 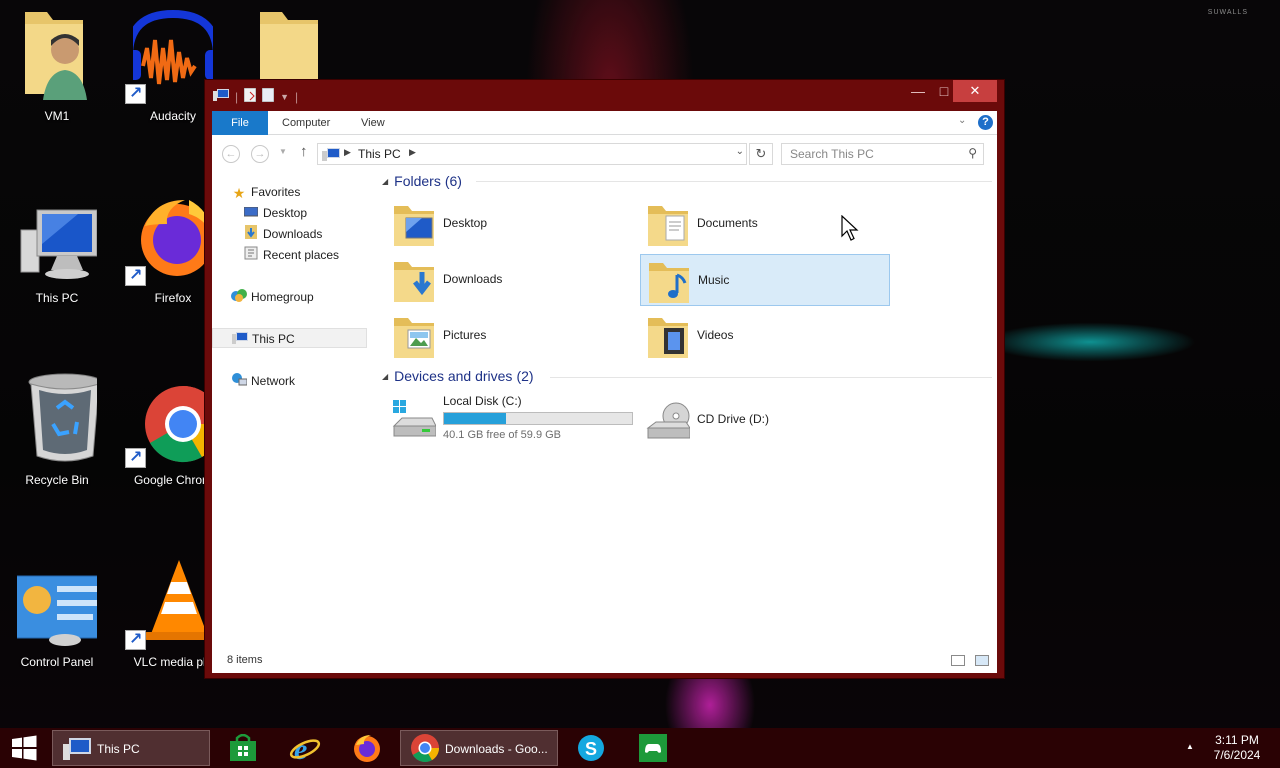 I want to click on svg-text: S, so click(x=591, y=749).